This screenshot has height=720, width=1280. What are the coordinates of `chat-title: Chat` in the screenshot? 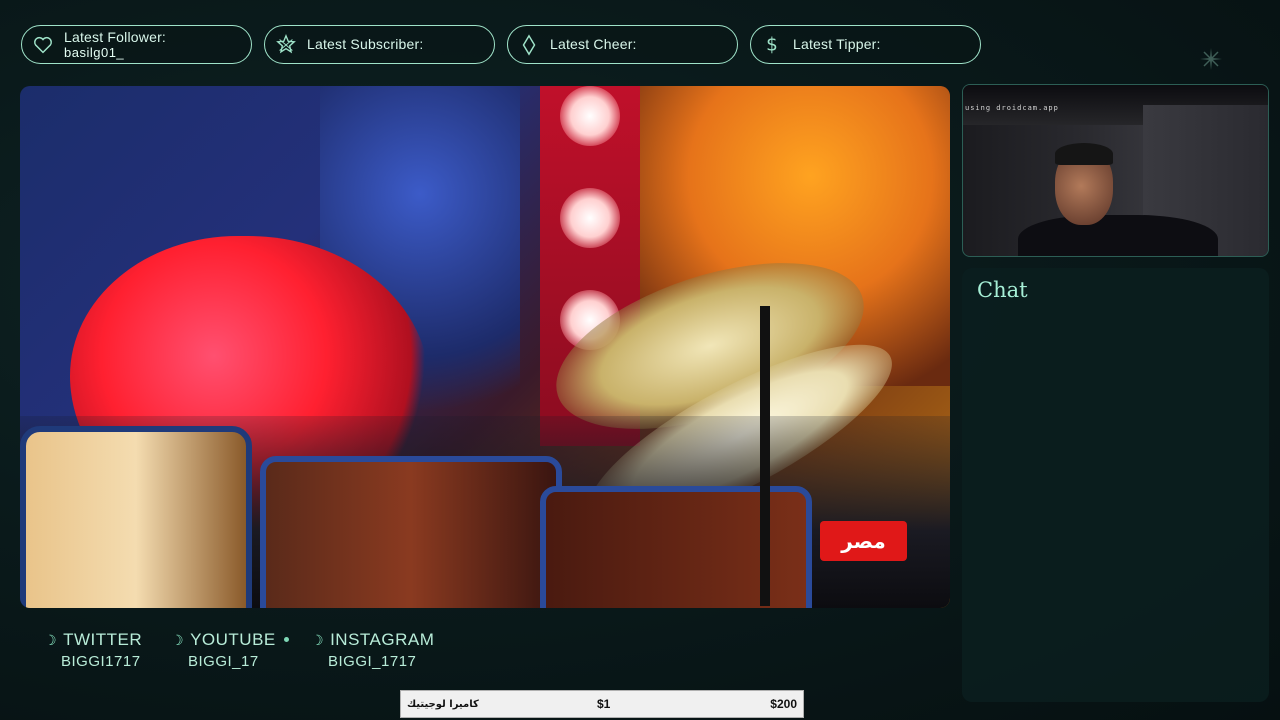 It's located at (1002, 290).